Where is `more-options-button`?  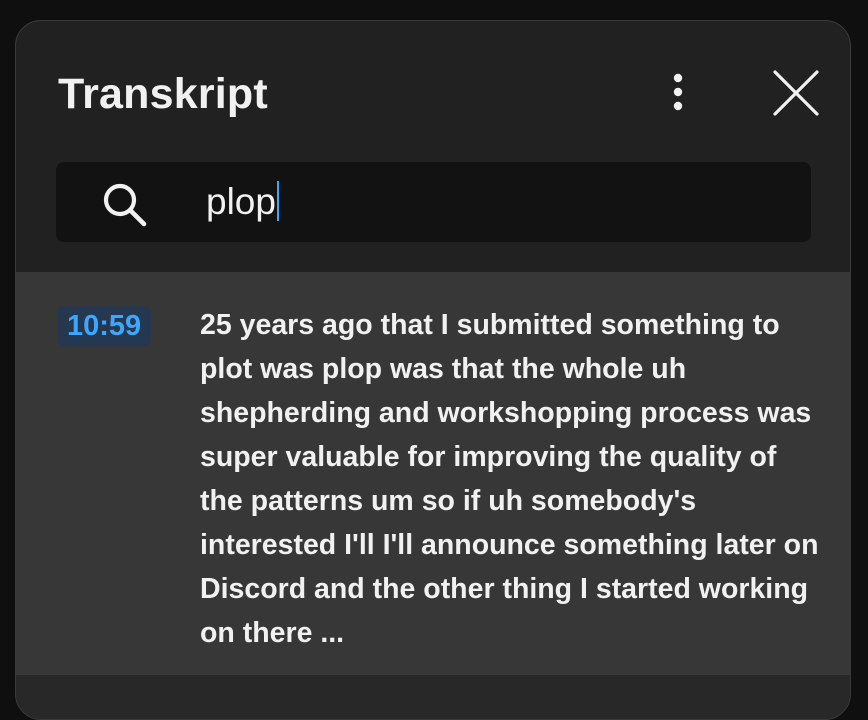 more-options-button is located at coordinates (678, 92).